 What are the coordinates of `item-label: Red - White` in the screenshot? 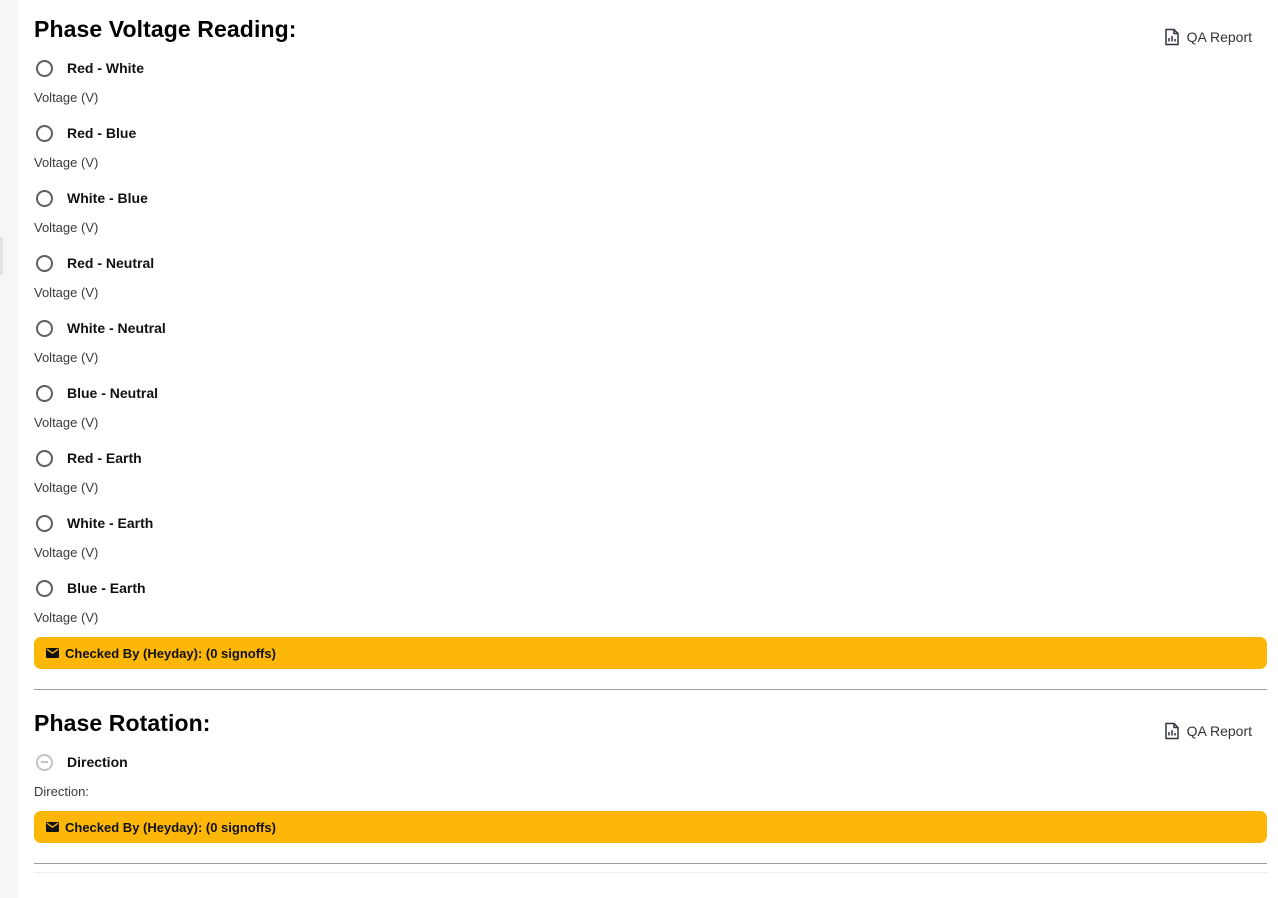 It's located at (105, 68).